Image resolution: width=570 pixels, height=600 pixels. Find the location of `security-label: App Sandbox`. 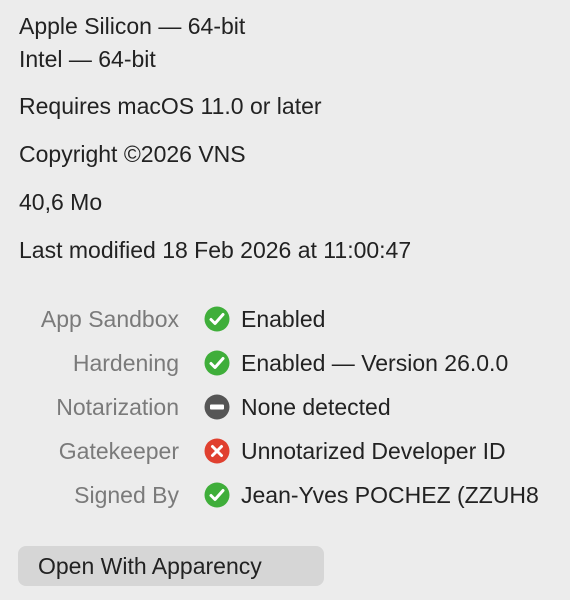

security-label: App Sandbox is located at coordinates (109, 319).